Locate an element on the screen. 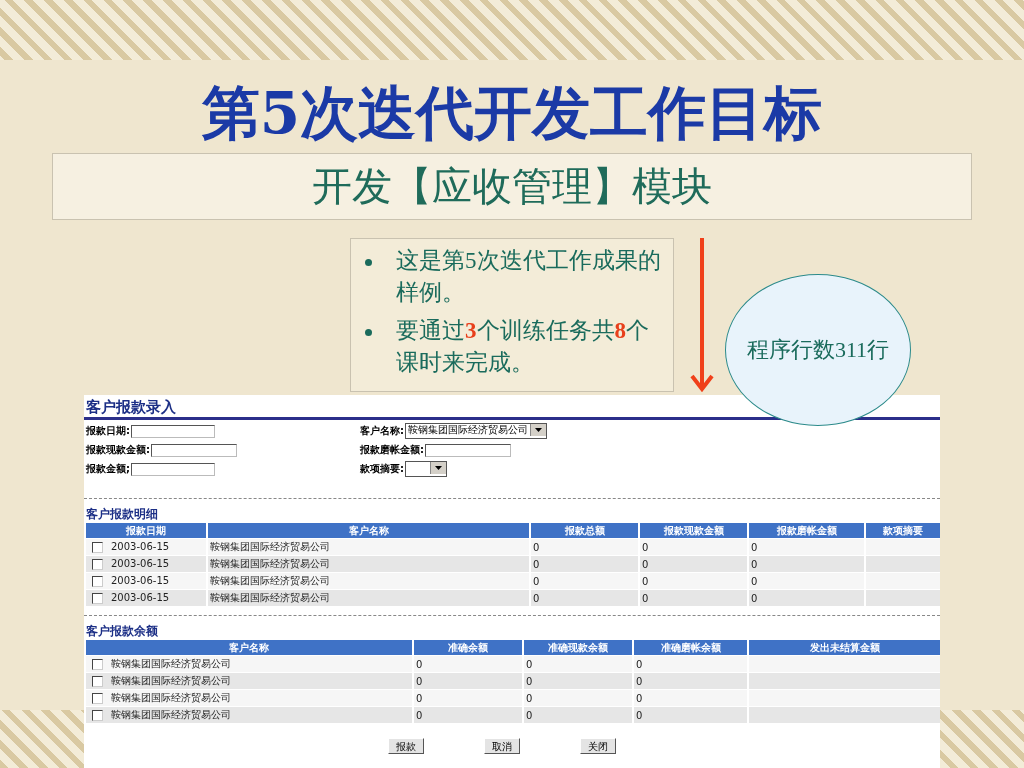 Image resolution: width=1024 pixels, height=768 pixels. section-title: 客户报款明细 is located at coordinates (122, 514).